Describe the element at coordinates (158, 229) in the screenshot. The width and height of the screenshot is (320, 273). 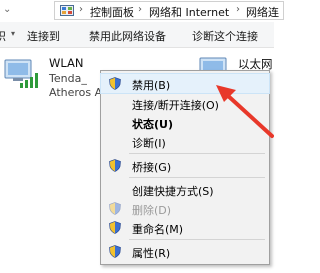
I see `menu-item-label: 重命名(M)` at that location.